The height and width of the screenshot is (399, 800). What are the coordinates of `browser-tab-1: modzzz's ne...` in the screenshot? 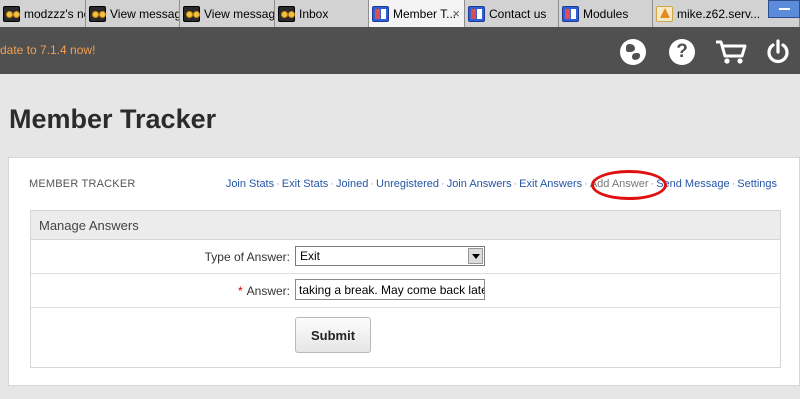 It's located at (43, 13).